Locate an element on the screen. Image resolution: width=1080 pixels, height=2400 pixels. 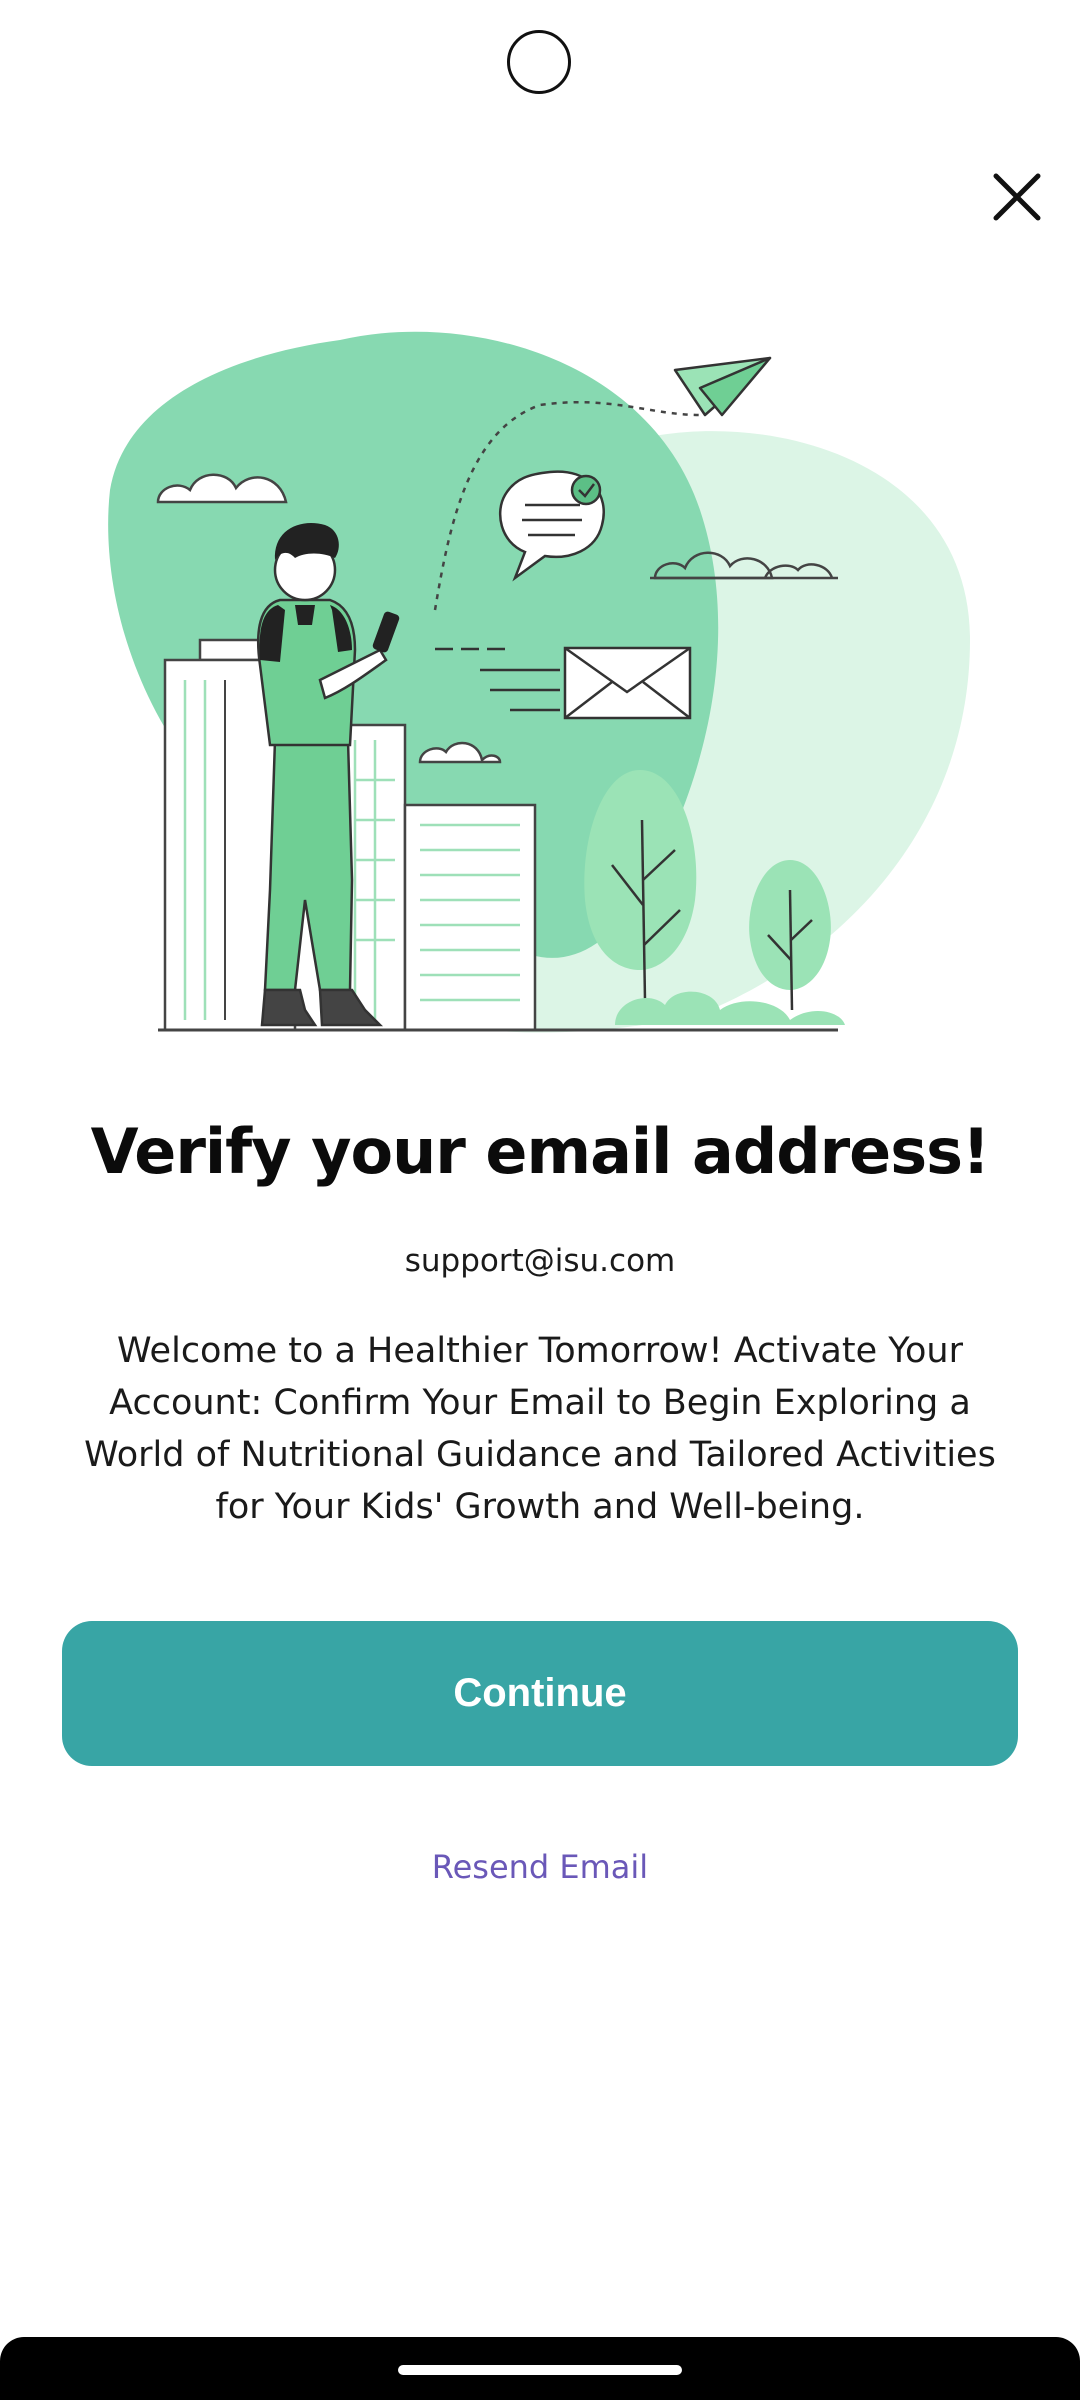
email-address: support@isu.com is located at coordinates (540, 1261).